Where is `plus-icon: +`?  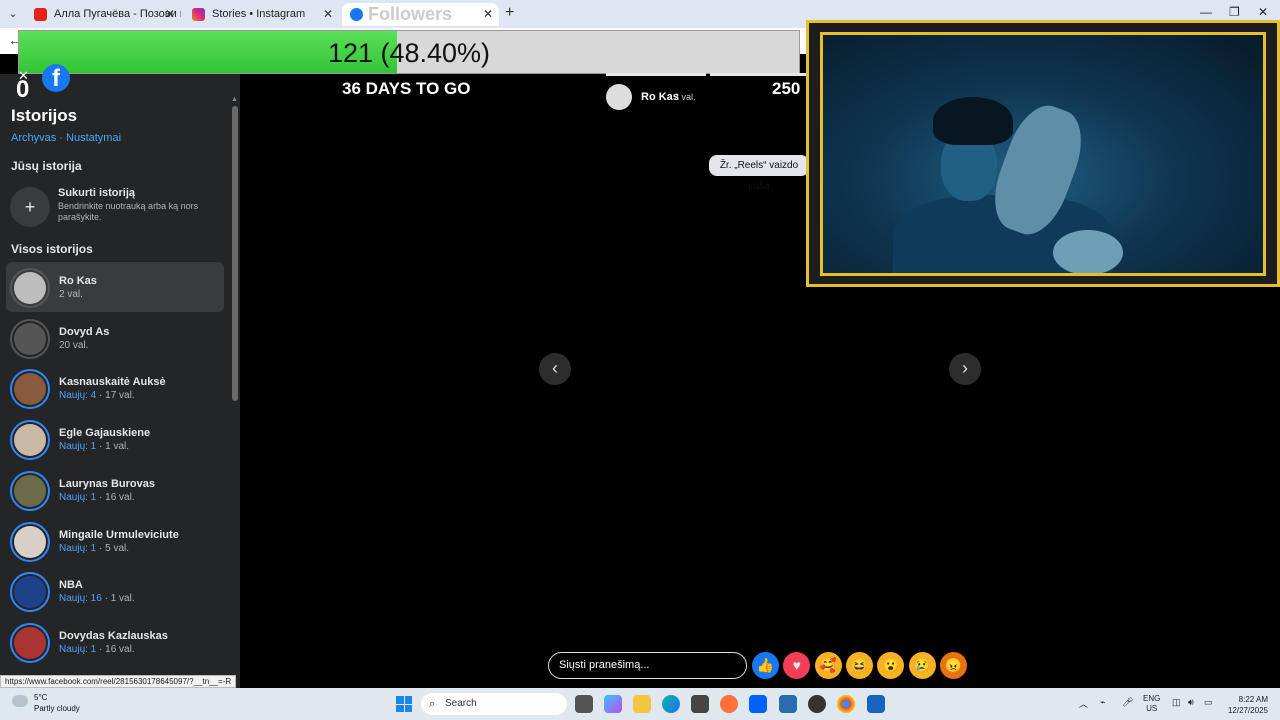 plus-icon: + is located at coordinates (30, 207).